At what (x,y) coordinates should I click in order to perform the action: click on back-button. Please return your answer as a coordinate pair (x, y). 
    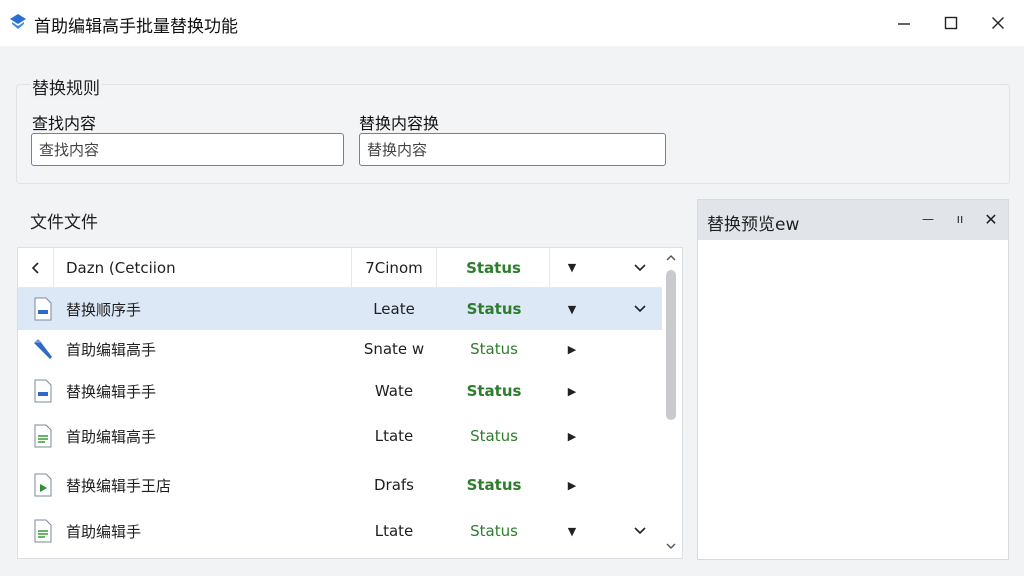
    Looking at the image, I should click on (36, 267).